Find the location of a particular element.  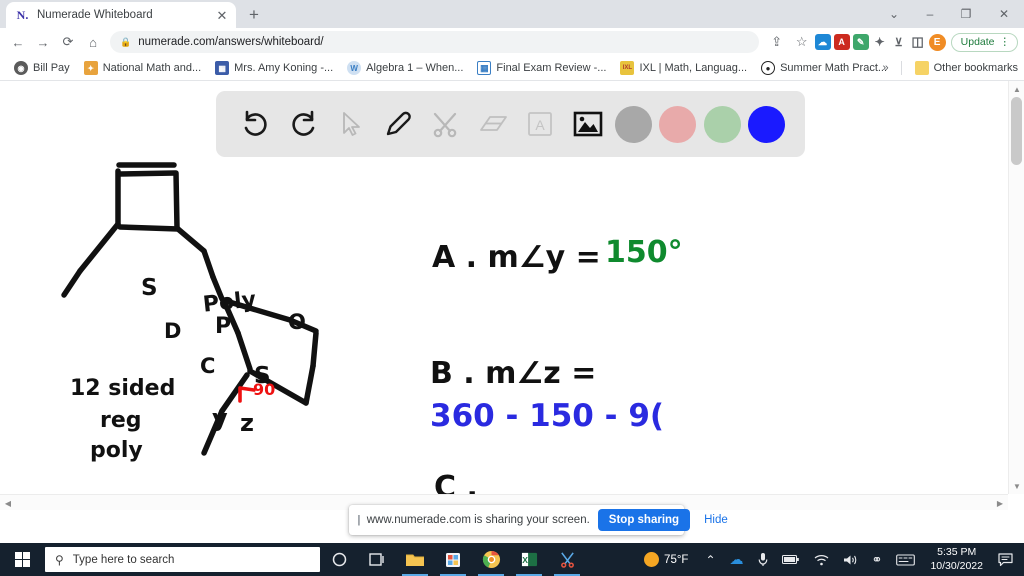

address-bar-url: numerade.com/answers/whiteboard/ is located at coordinates (231, 42).